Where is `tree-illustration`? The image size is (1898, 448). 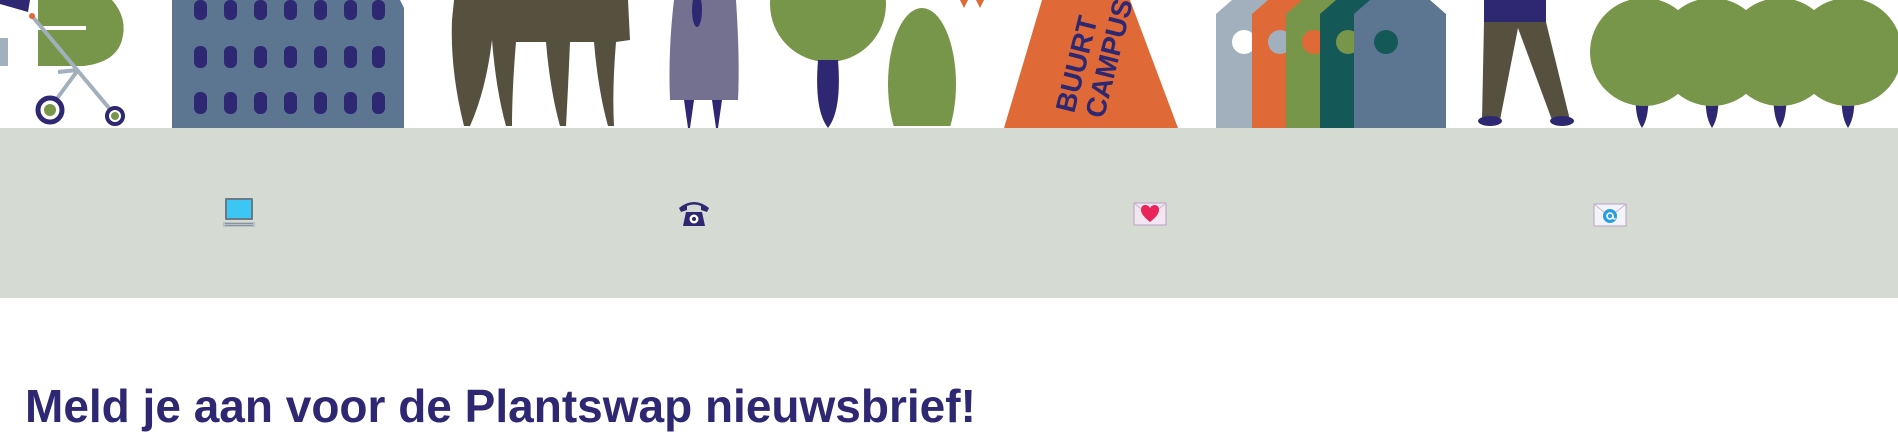 tree-illustration is located at coordinates (828, 64).